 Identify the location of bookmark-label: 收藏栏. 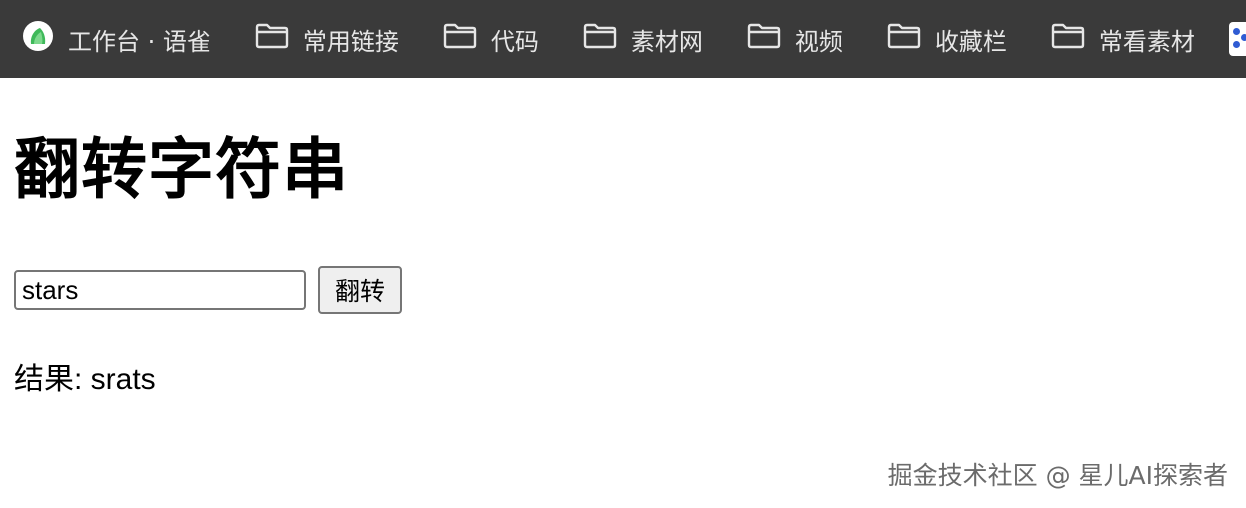
(970, 41).